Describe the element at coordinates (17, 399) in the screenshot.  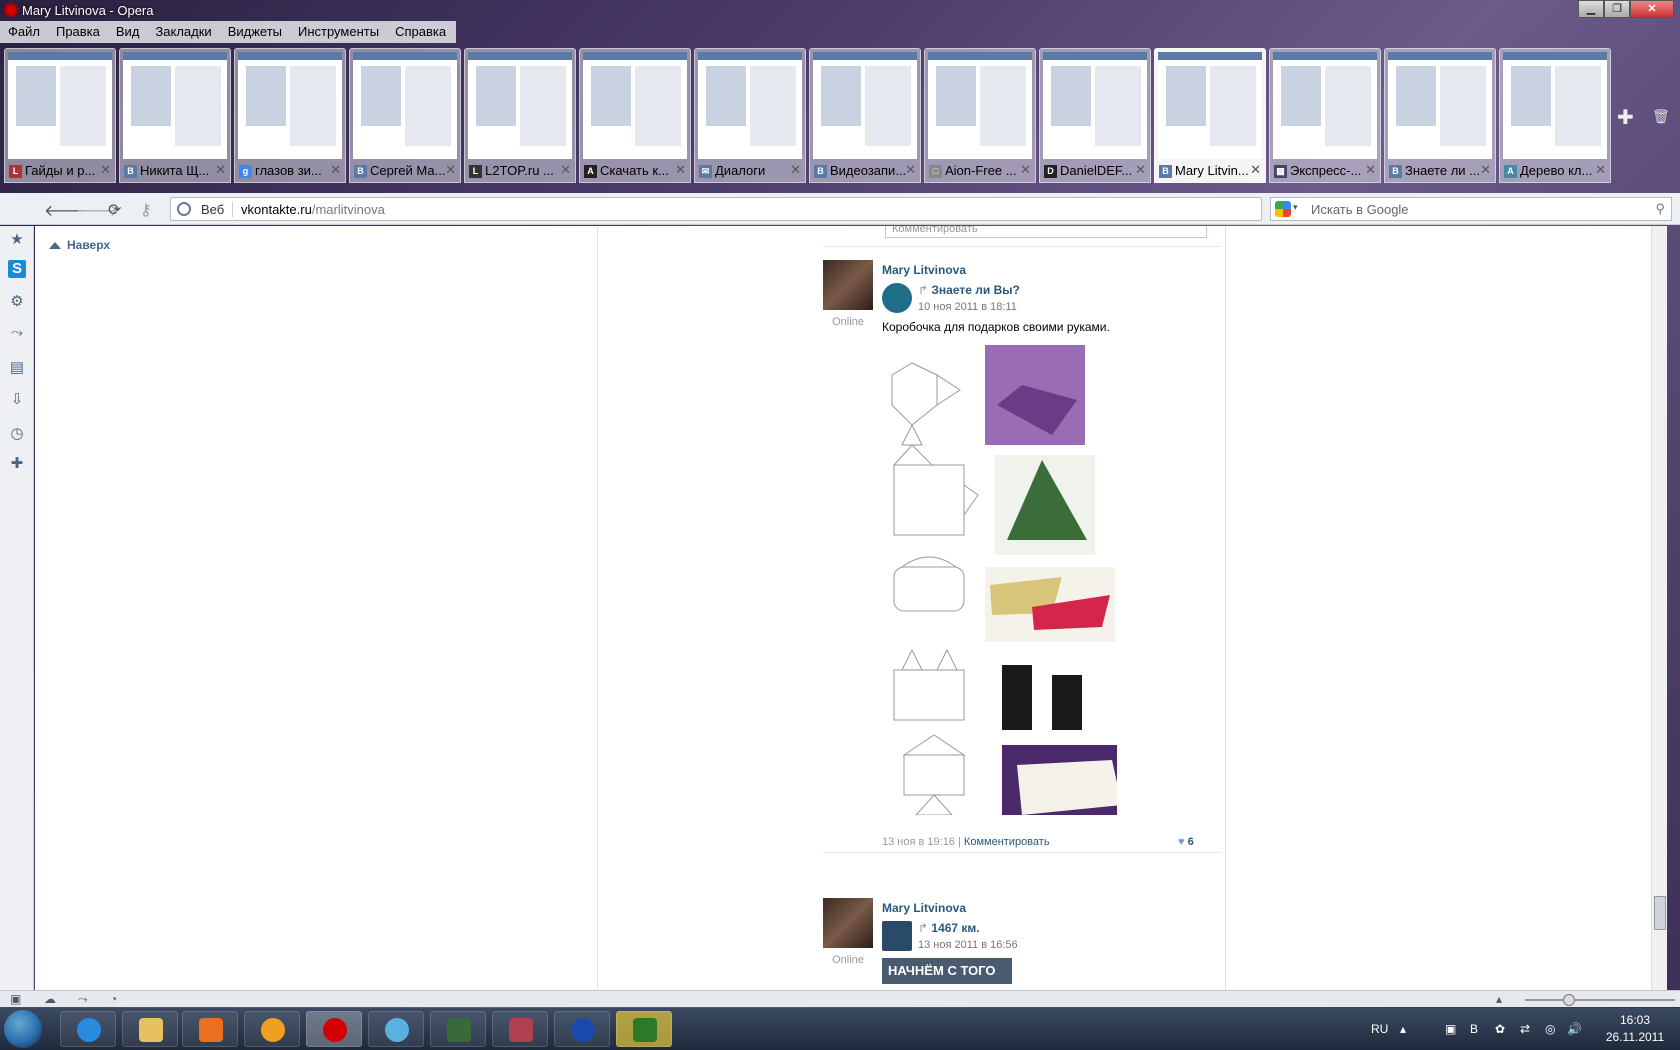
I see `downloads-icon: ⇩` at that location.